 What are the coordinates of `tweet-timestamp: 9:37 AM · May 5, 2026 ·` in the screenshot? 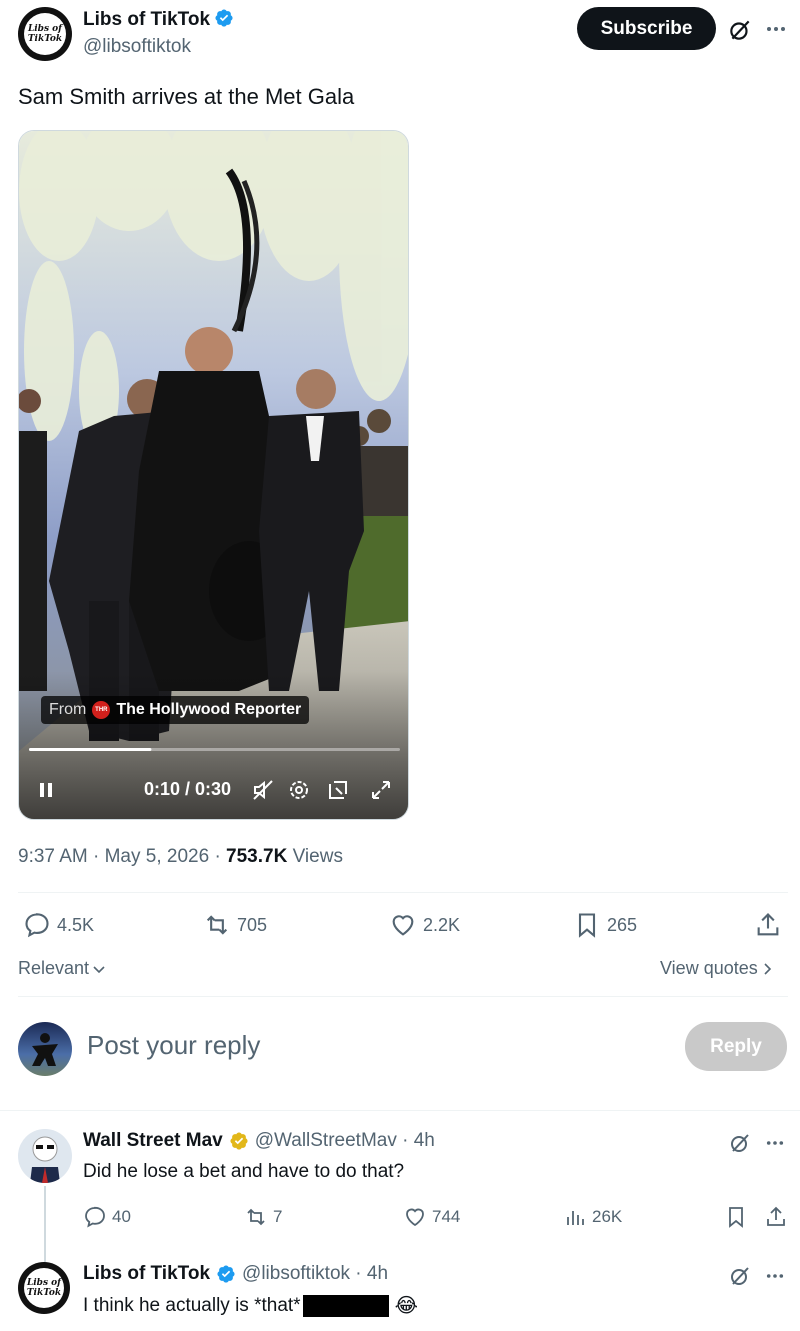 It's located at (122, 856).